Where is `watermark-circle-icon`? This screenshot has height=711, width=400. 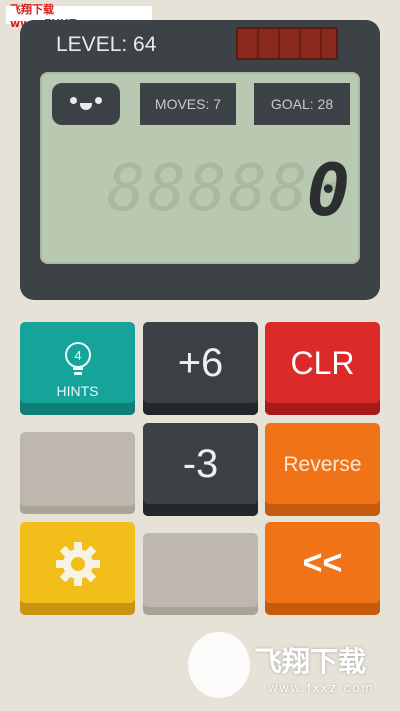
watermark-circle-icon is located at coordinates (219, 665).